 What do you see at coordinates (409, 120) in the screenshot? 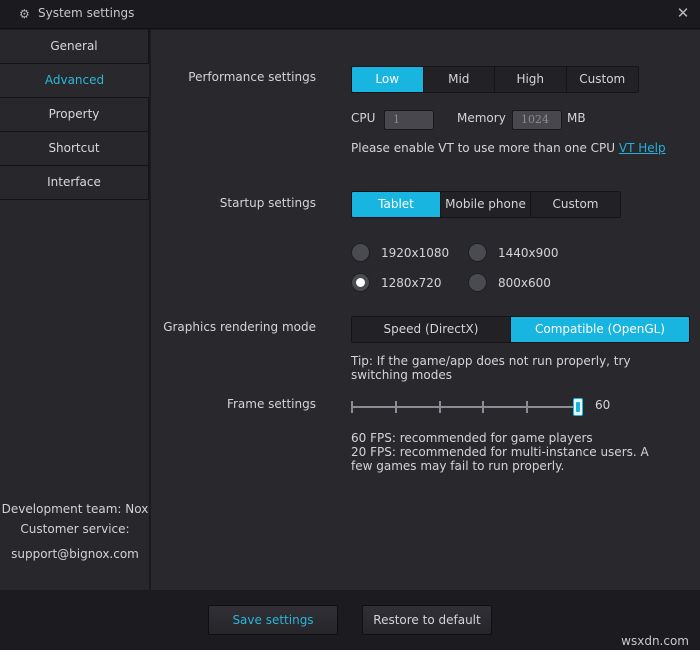
I see `cpu-input: 1` at bounding box center [409, 120].